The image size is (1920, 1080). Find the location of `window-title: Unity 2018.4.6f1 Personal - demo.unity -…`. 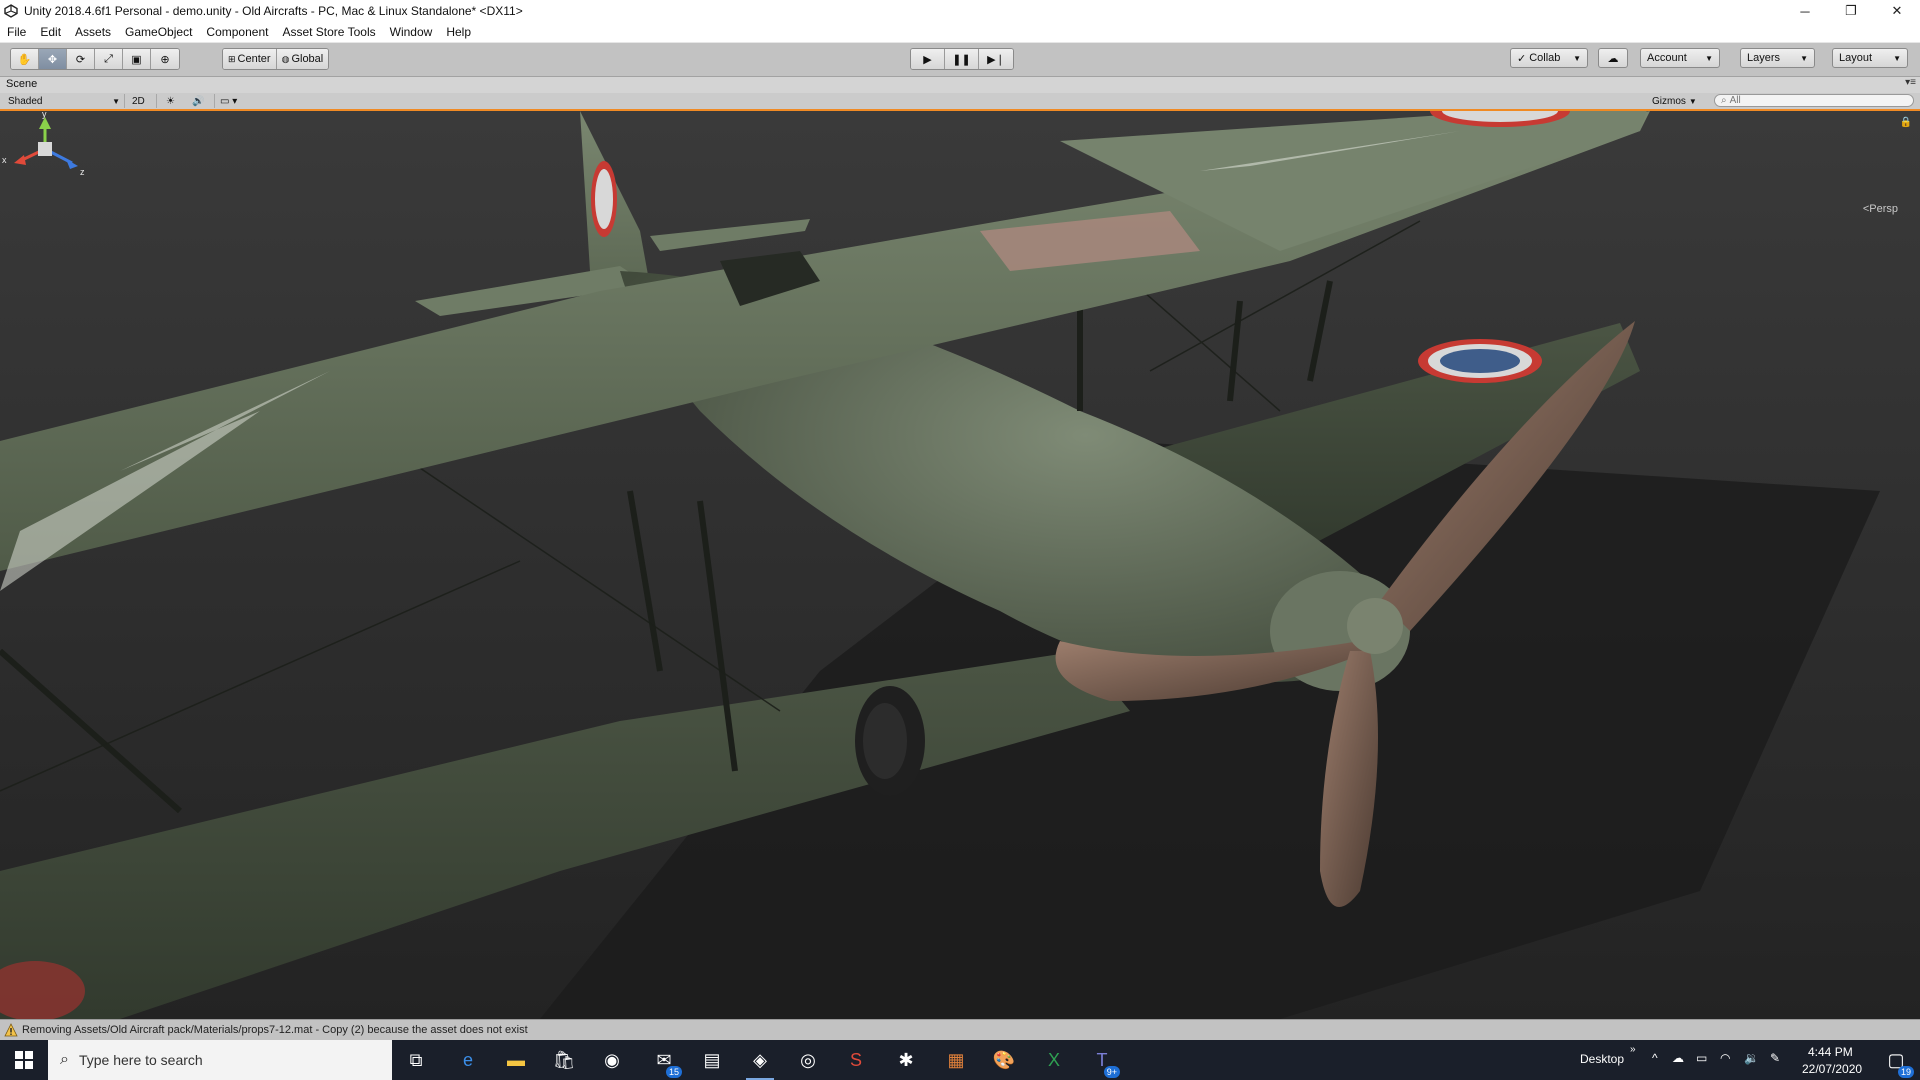

window-title: Unity 2018.4.6f1 Personal - demo.unity -… is located at coordinates (273, 11).